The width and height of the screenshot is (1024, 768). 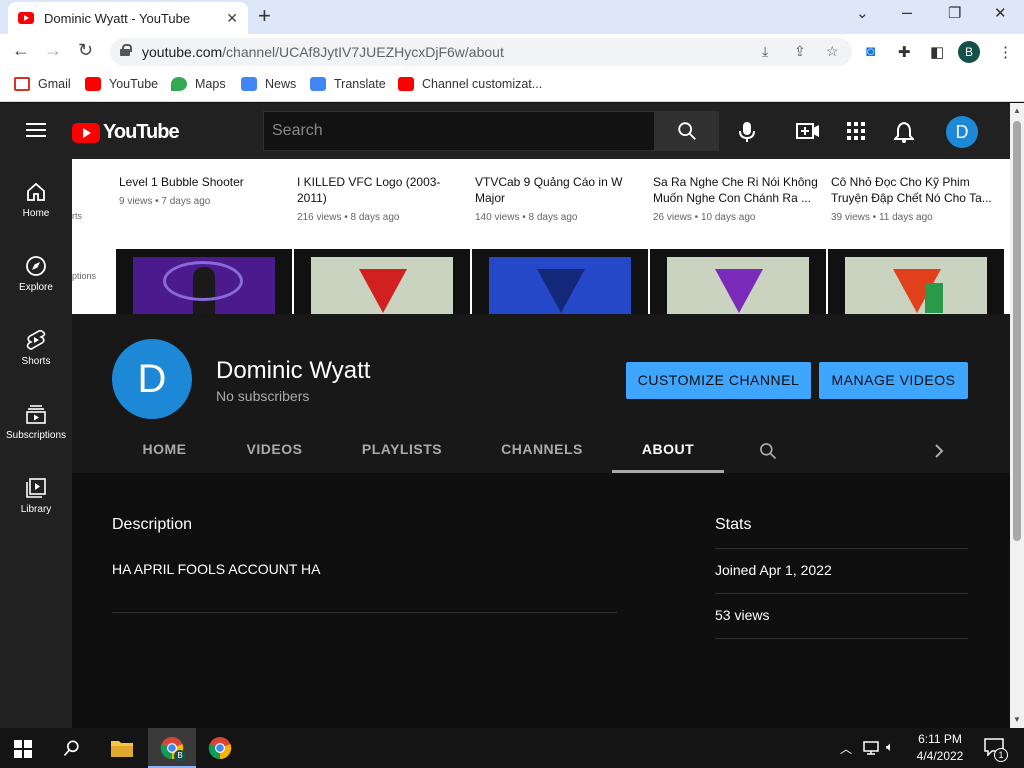 What do you see at coordinates (268, 84) in the screenshot?
I see `bookmark-news: News` at bounding box center [268, 84].